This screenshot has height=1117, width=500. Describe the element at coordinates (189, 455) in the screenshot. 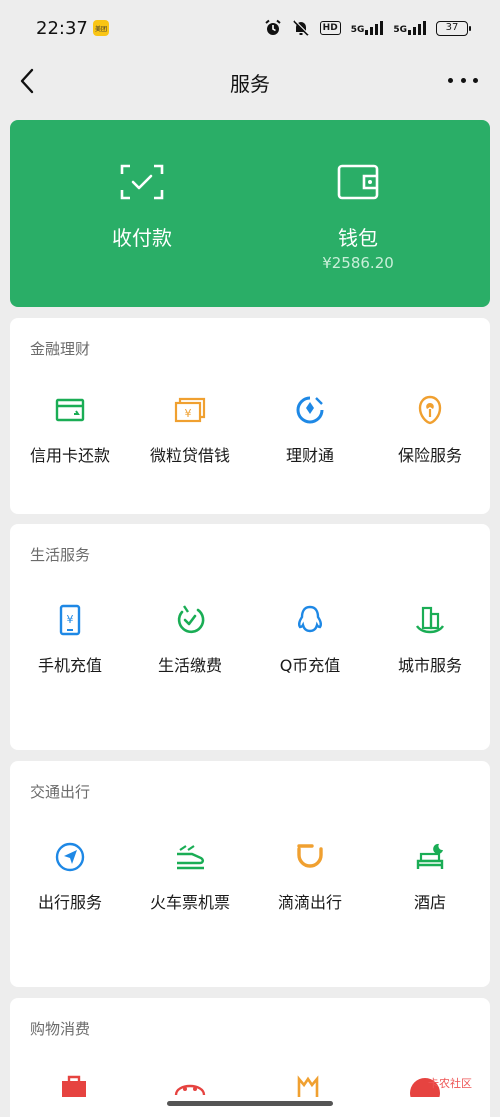

I see `service-label: 微粒贷借钱` at that location.